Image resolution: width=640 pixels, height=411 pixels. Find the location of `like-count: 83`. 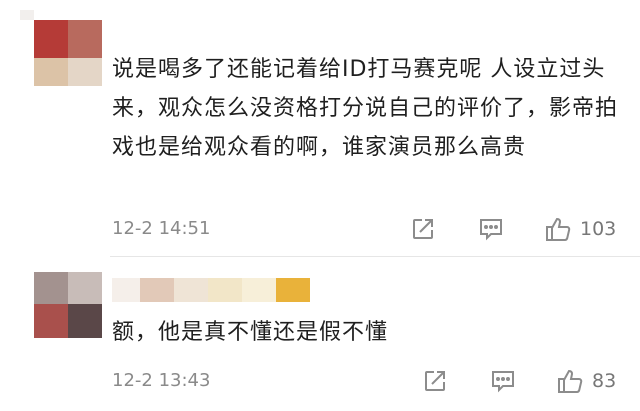

like-count: 83 is located at coordinates (604, 381).